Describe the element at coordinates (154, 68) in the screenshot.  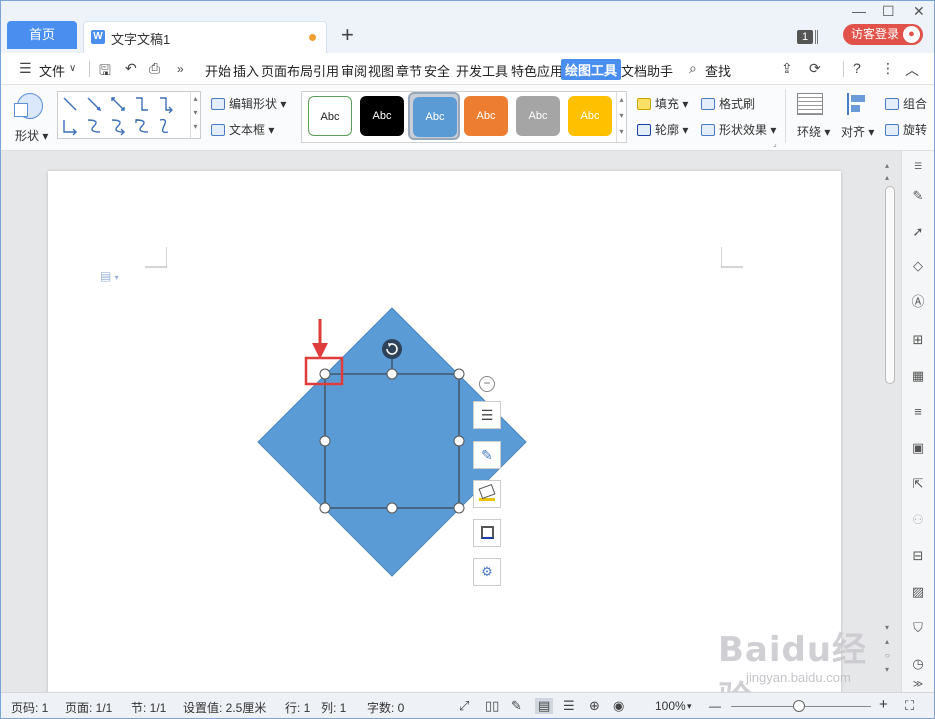
I see `print-icon: ⎙` at that location.